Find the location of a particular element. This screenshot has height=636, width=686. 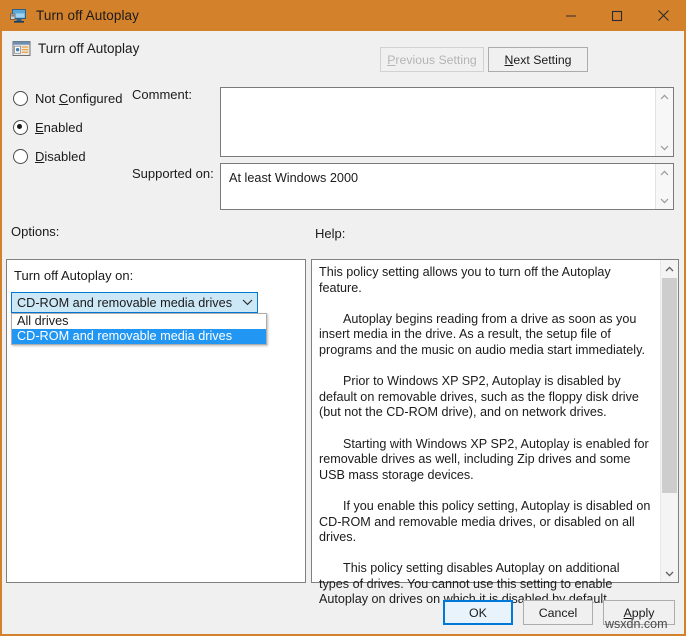

comment-value is located at coordinates (447, 95).